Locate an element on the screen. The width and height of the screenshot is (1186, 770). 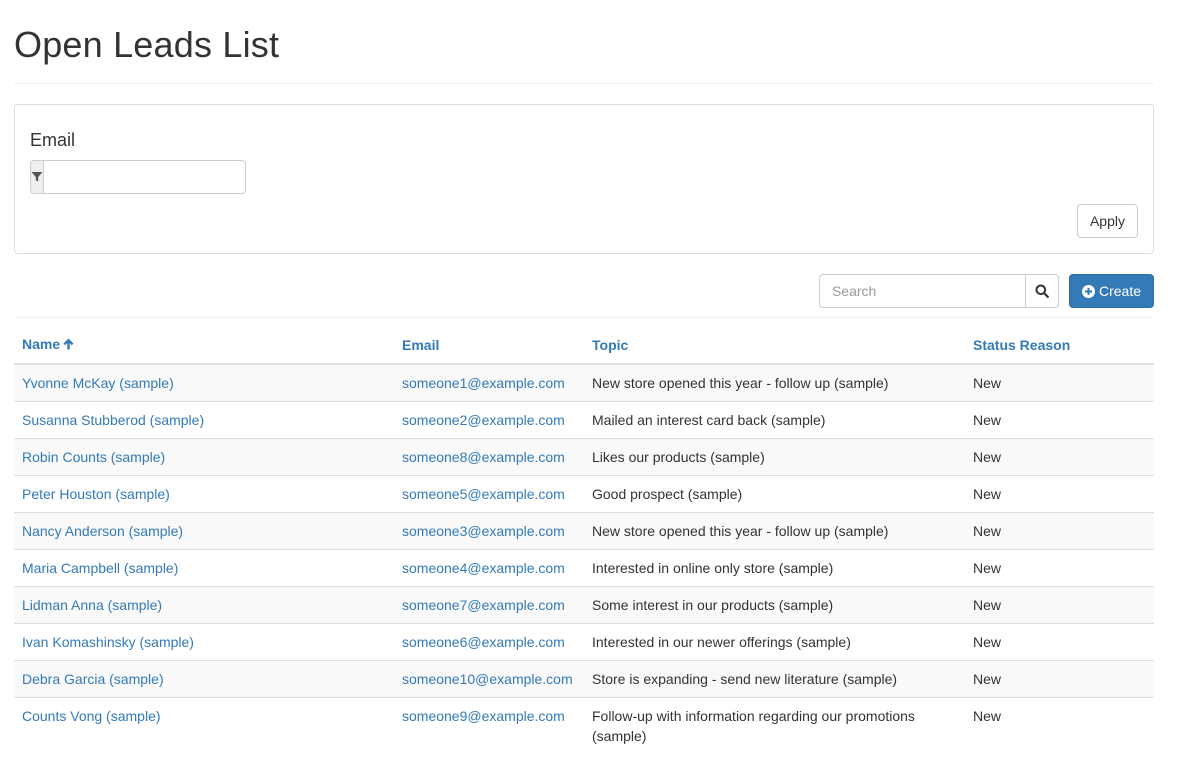
lead-email-link: someone9@example.com is located at coordinates (483, 716).